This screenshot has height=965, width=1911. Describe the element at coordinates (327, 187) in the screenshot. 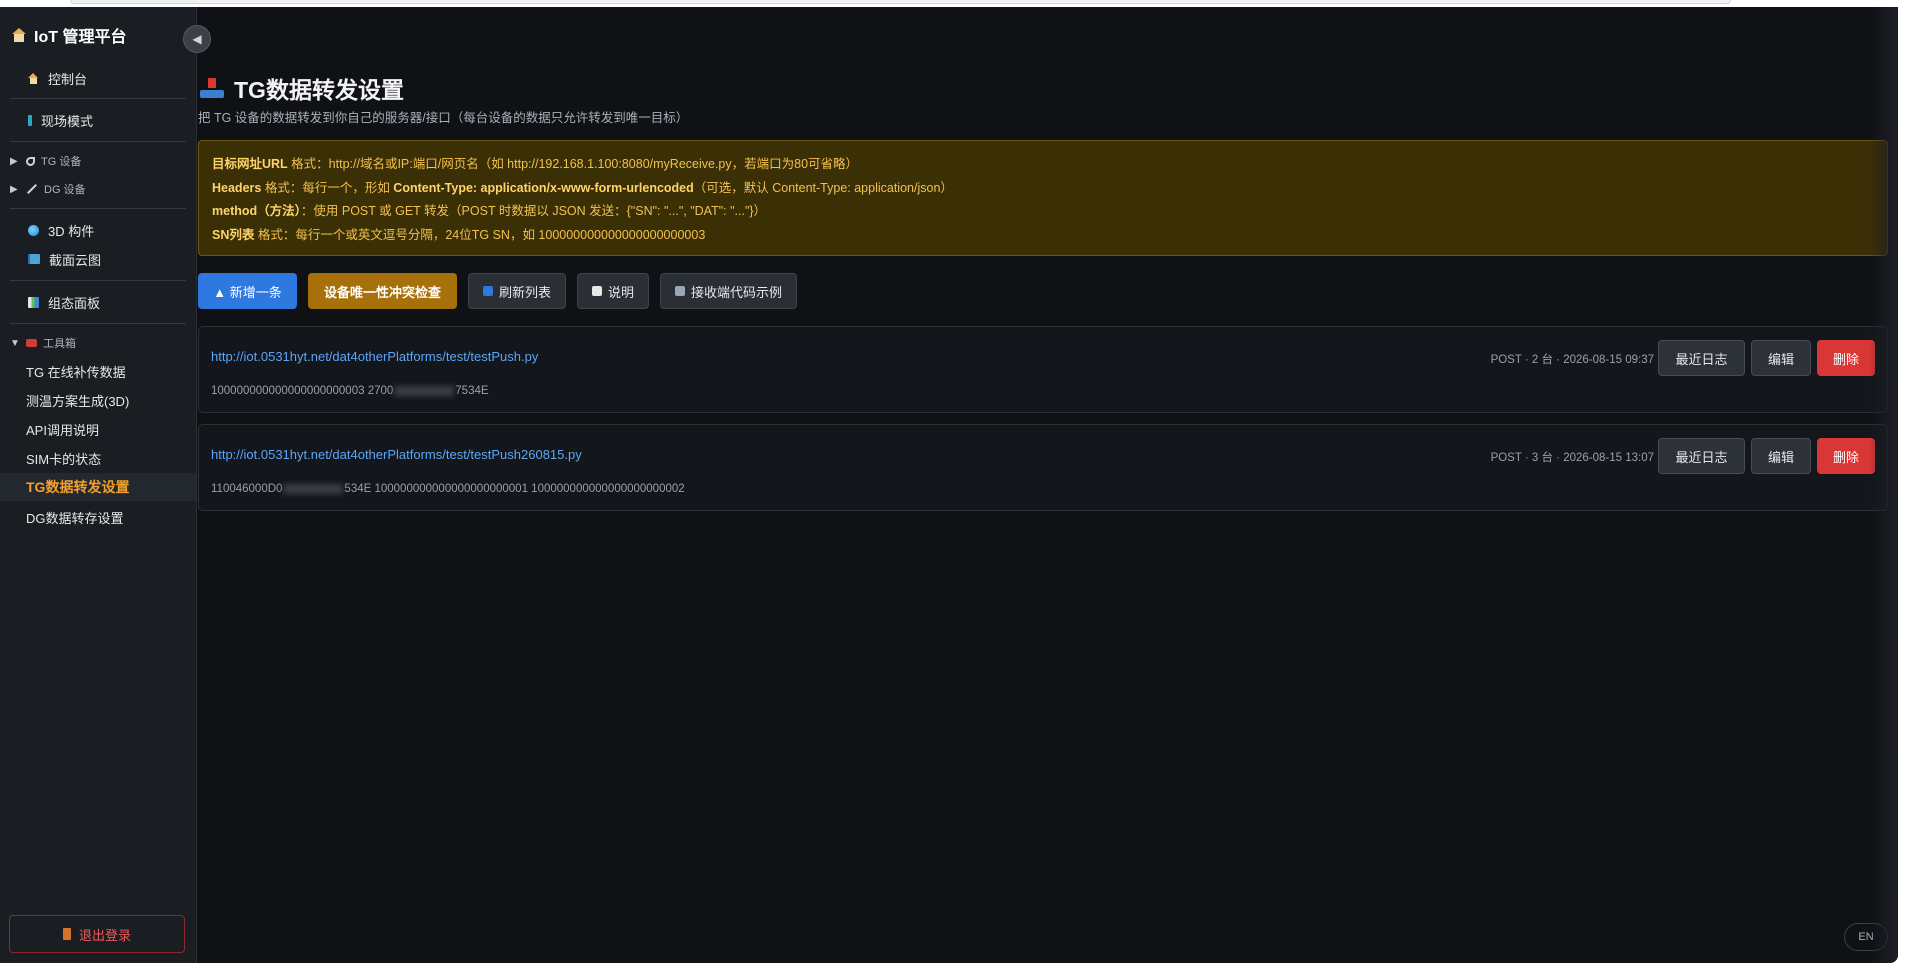

I see `notice-text: 格式：每行一个，形如` at that location.